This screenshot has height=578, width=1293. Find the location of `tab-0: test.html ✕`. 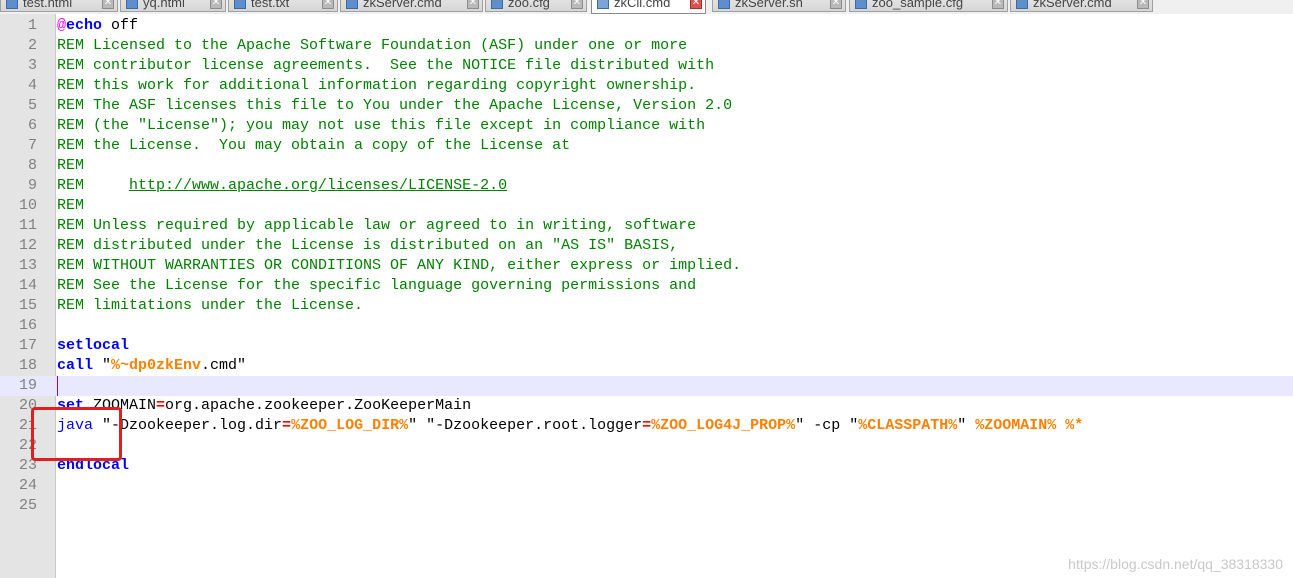

tab-0: test.html ✕ is located at coordinates (59, 6).